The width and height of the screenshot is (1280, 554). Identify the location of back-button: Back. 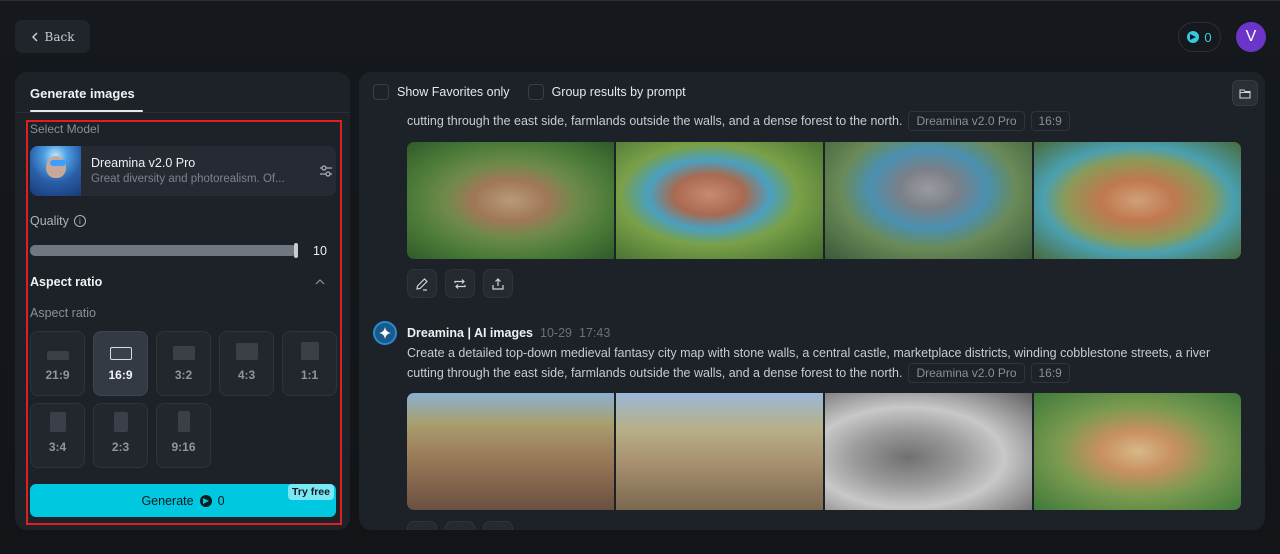
(52, 36).